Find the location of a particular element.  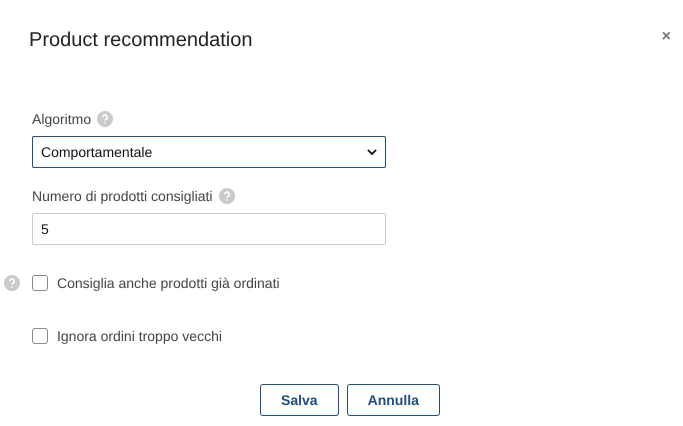

cancel-button: Annulla is located at coordinates (393, 400).